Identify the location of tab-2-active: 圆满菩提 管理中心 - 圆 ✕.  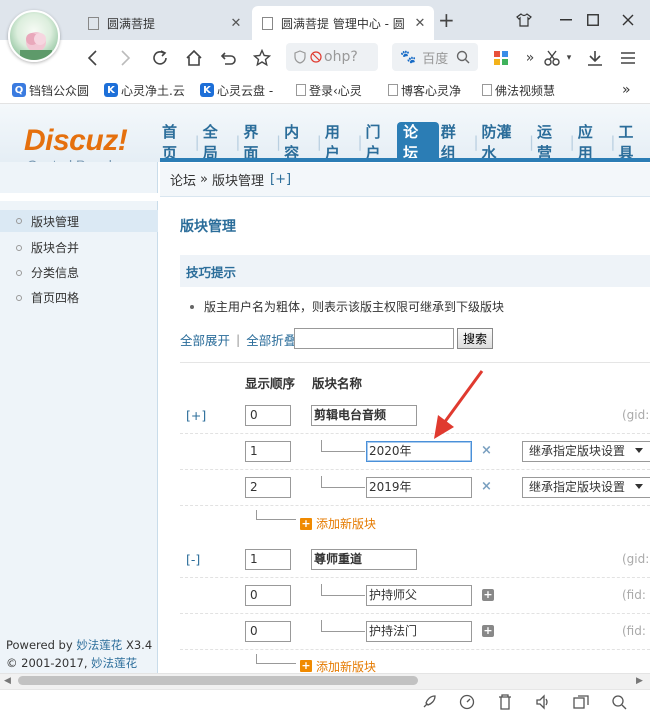
(343, 23).